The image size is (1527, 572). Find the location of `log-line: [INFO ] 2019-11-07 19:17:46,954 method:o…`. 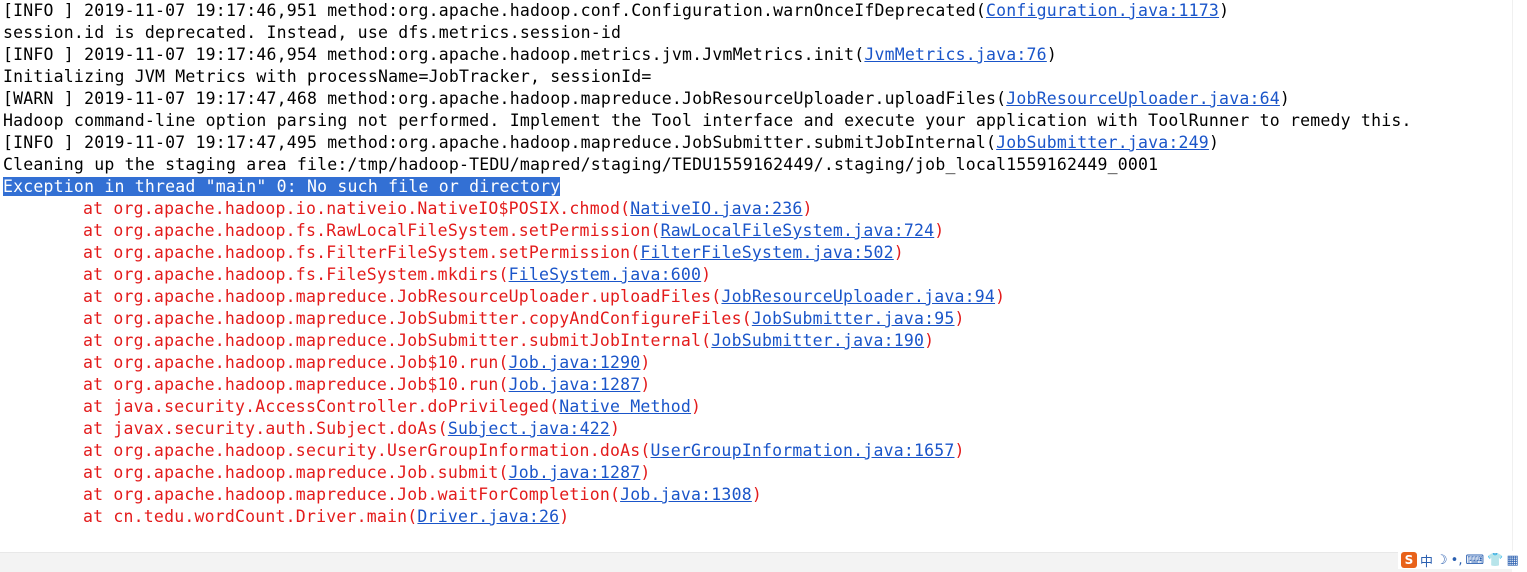

log-line: [INFO ] 2019-11-07 19:17:46,954 method:o… is located at coordinates (756, 55).